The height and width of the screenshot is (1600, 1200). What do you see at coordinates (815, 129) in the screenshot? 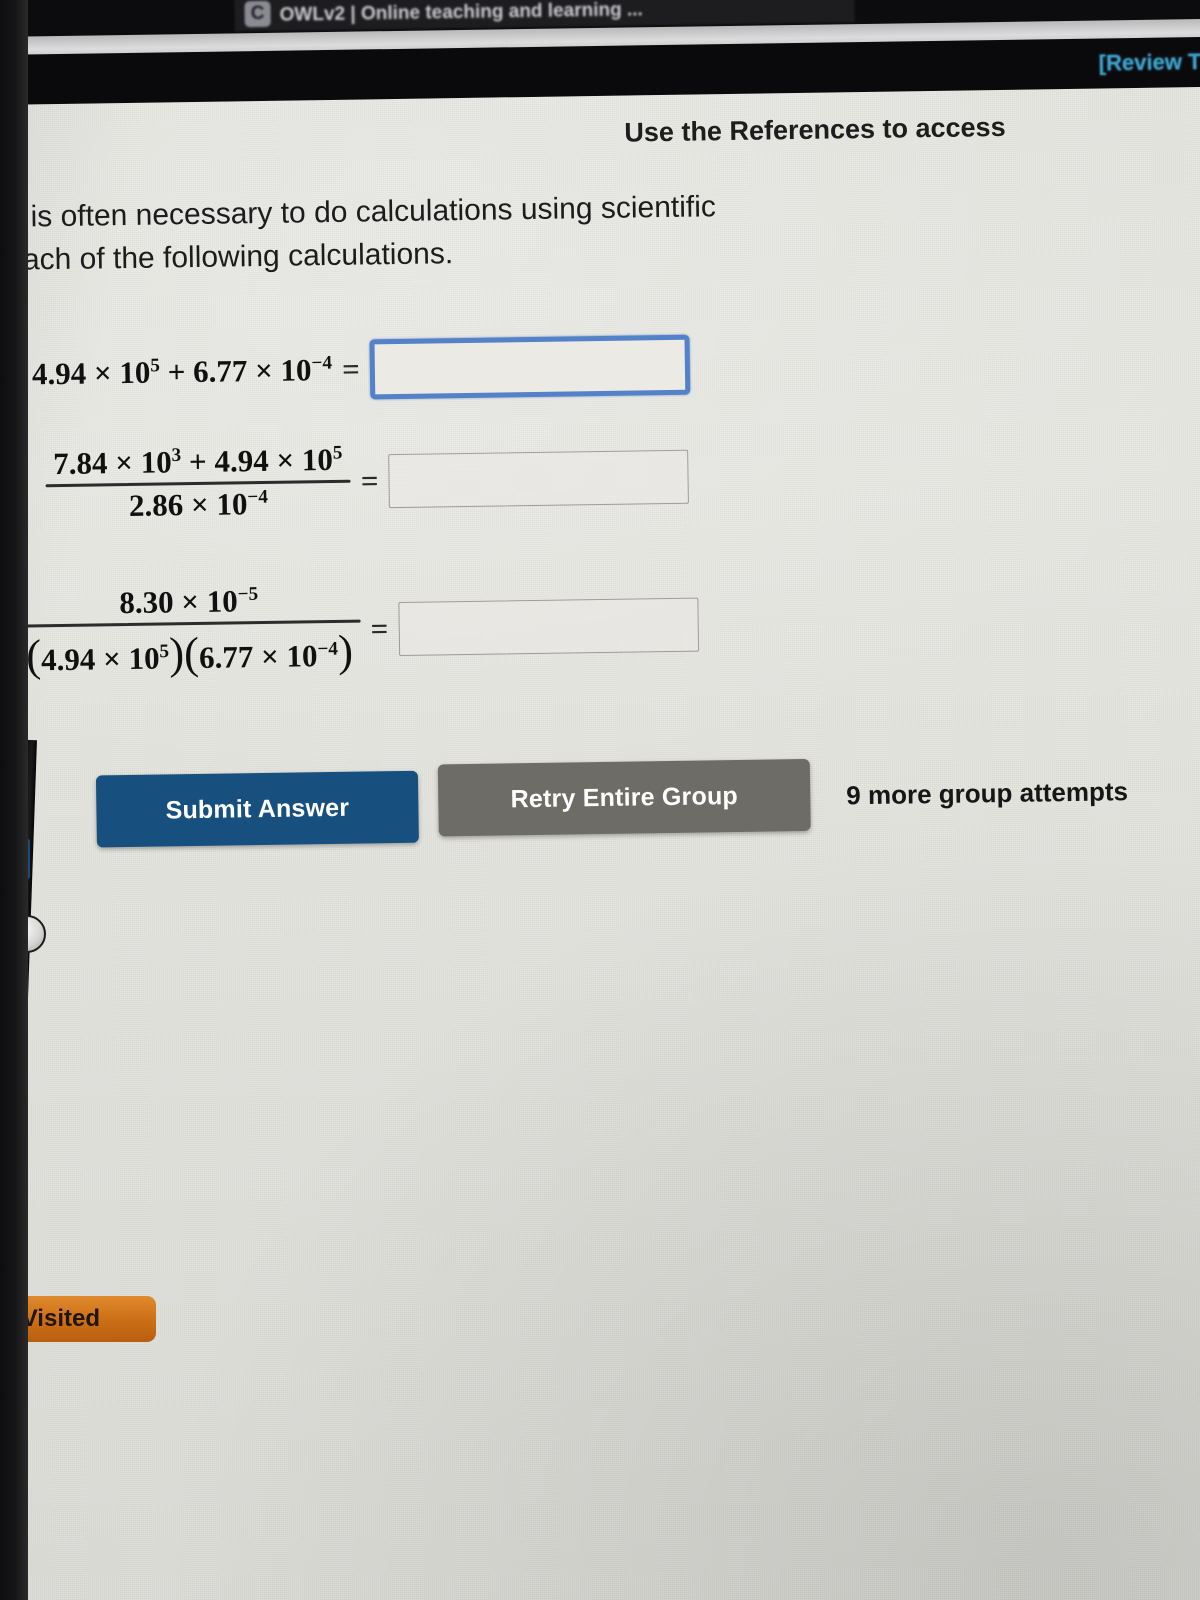
I see `references-instruction: Use the References to access` at bounding box center [815, 129].